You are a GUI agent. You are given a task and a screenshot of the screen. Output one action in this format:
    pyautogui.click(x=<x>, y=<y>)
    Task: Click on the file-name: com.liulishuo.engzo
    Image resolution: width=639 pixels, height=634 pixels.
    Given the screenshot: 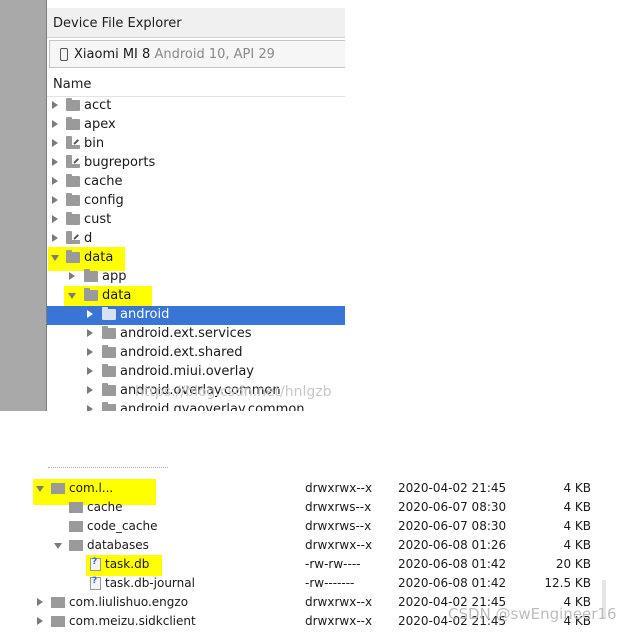 What is the action you would take?
    pyautogui.click(x=129, y=602)
    